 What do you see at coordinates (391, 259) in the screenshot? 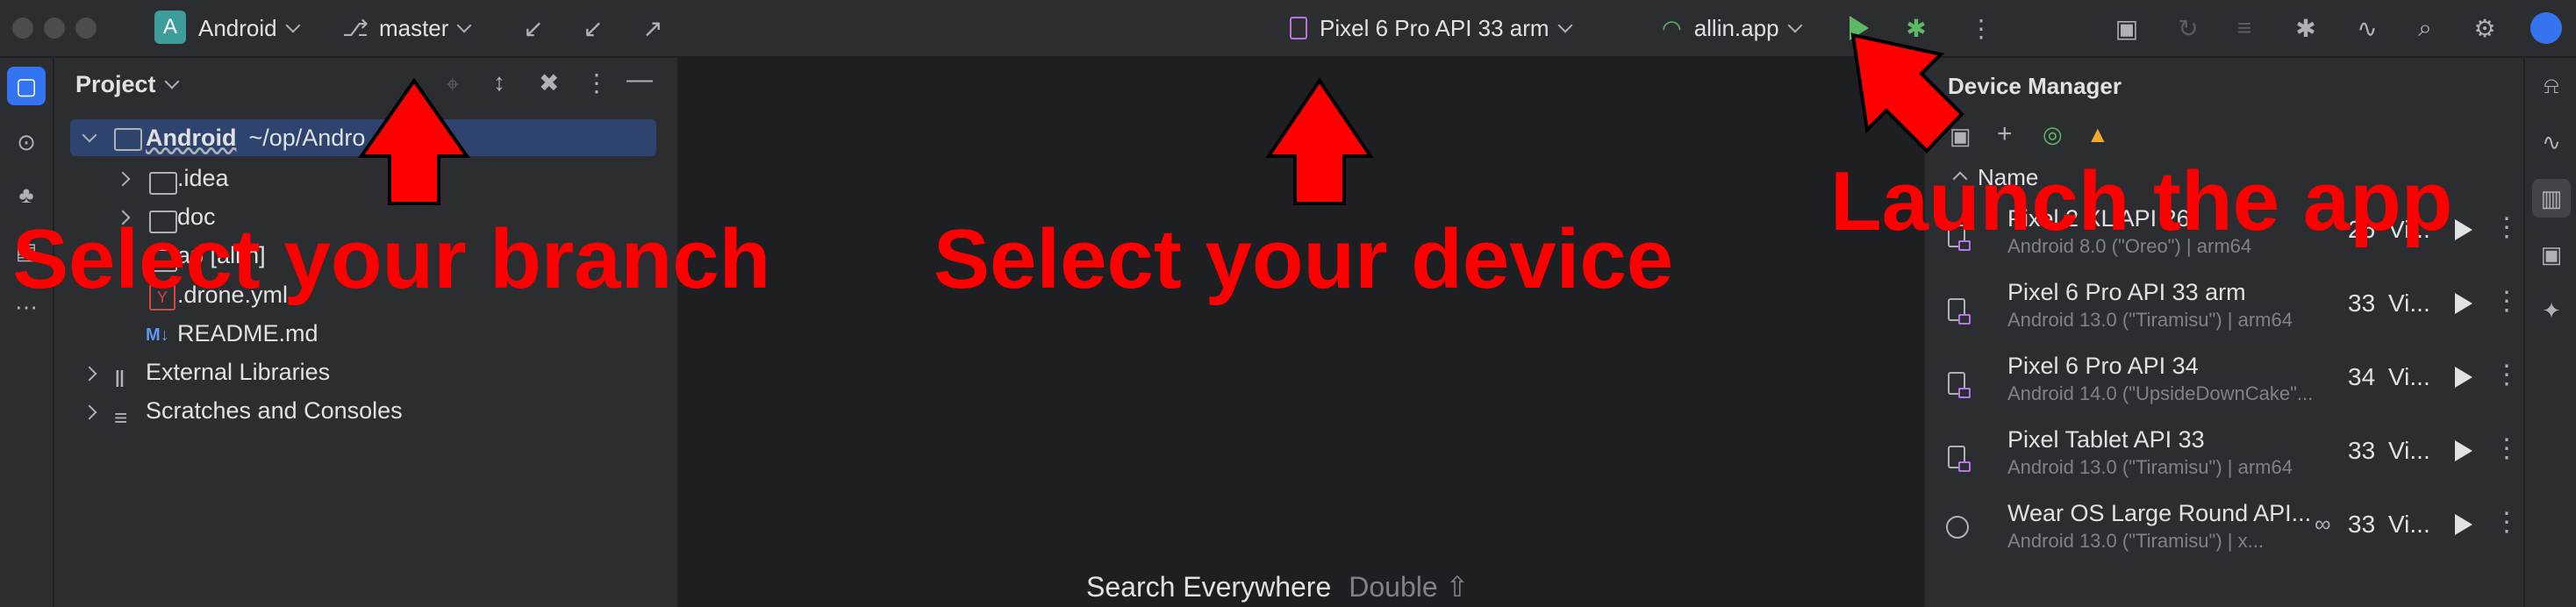
I see `annotation-select-branch: Select your branch` at bounding box center [391, 259].